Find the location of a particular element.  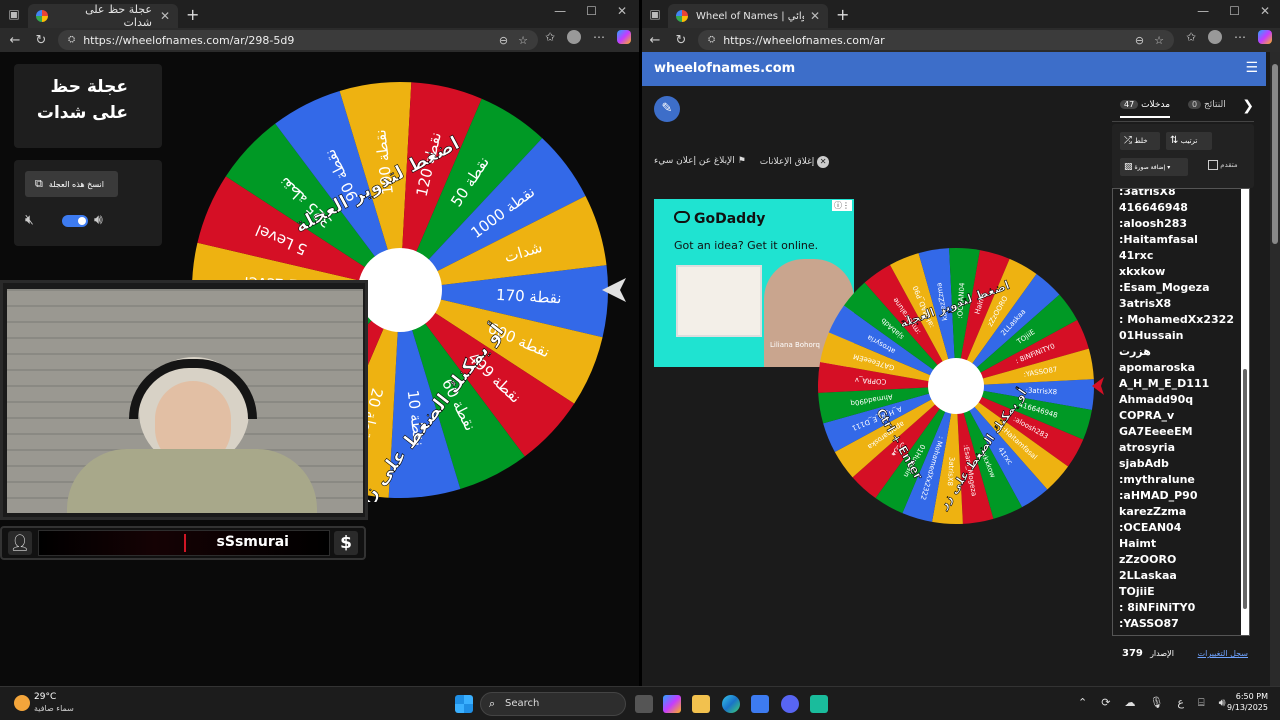

list-scrollbar is located at coordinates (1245, 412).